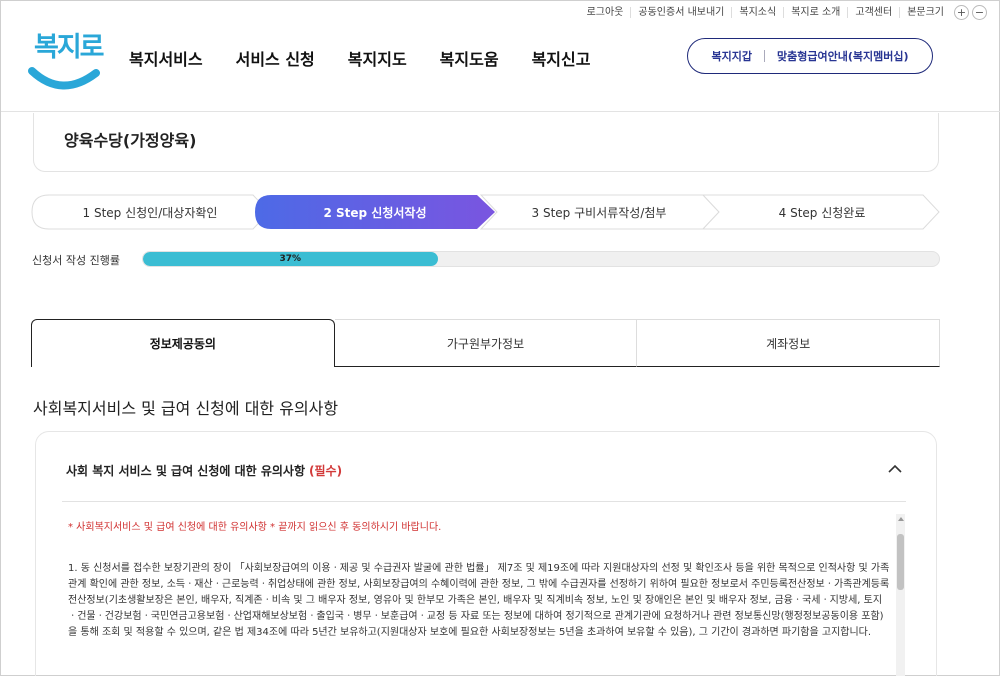 This screenshot has height=676, width=1000. I want to click on text-size-label: 본문크기, so click(925, 12).